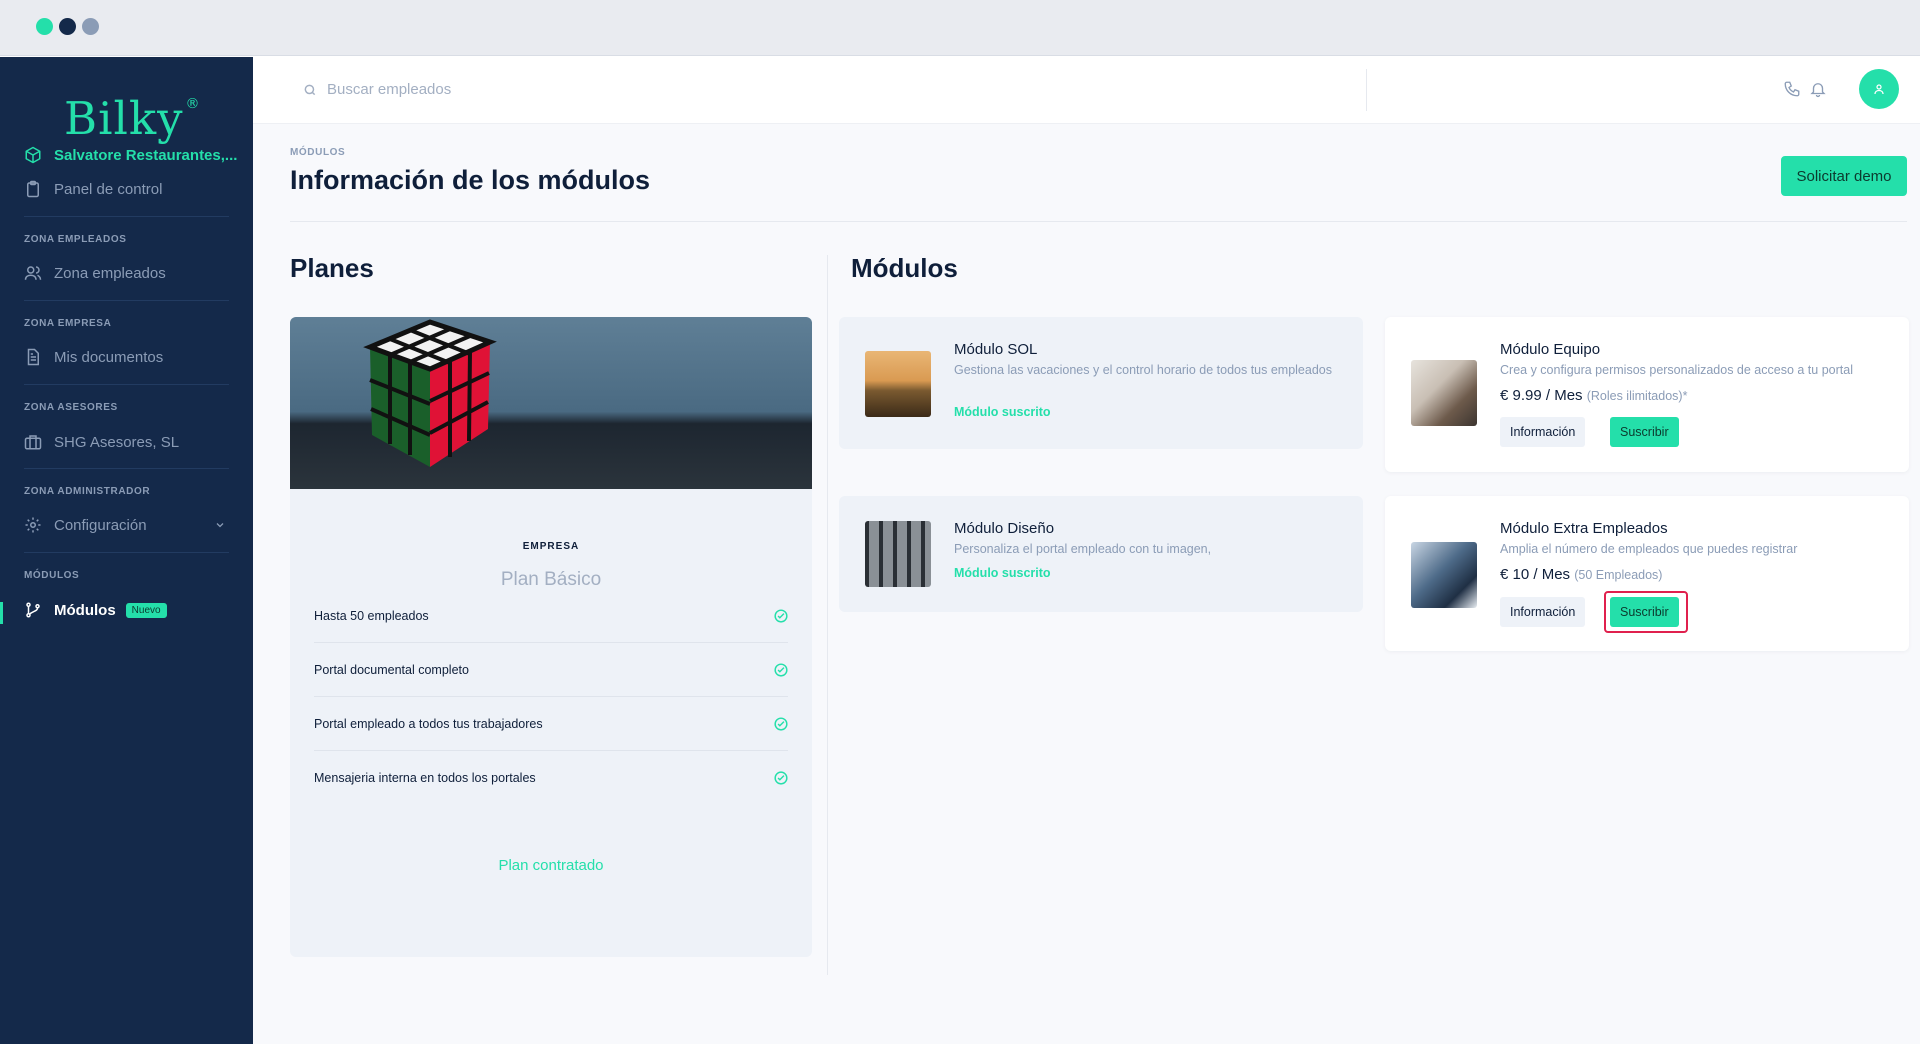 Image resolution: width=1920 pixels, height=1044 pixels. I want to click on sidebar-item-label: Configuración, so click(100, 525).